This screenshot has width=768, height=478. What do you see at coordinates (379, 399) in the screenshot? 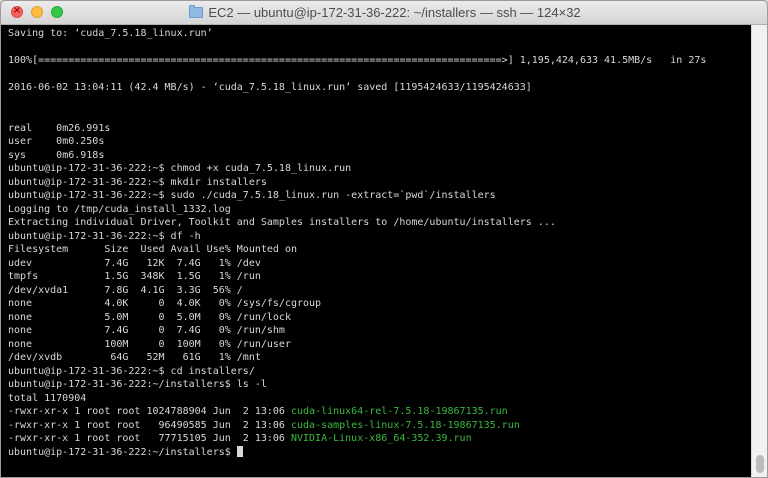
I see `terminal-line: total 1170904` at bounding box center [379, 399].